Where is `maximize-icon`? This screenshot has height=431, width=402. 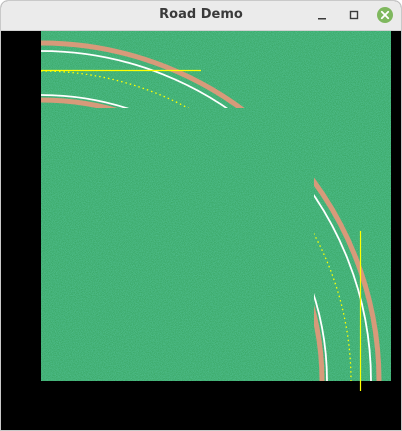 maximize-icon is located at coordinates (354, 15).